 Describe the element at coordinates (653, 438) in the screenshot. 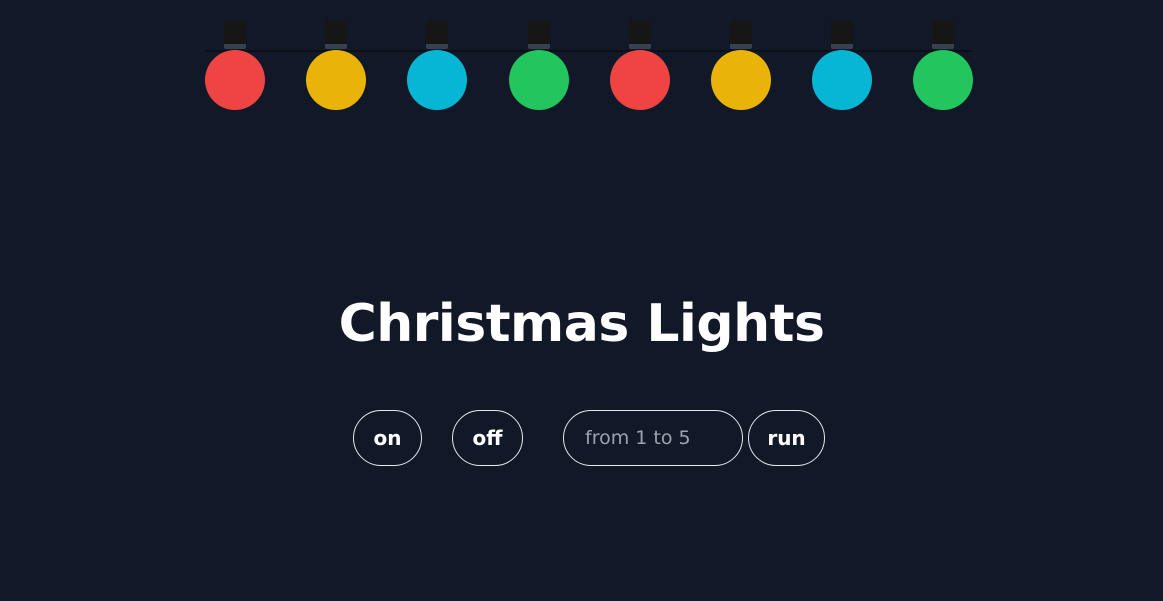

I see `speed-input` at that location.